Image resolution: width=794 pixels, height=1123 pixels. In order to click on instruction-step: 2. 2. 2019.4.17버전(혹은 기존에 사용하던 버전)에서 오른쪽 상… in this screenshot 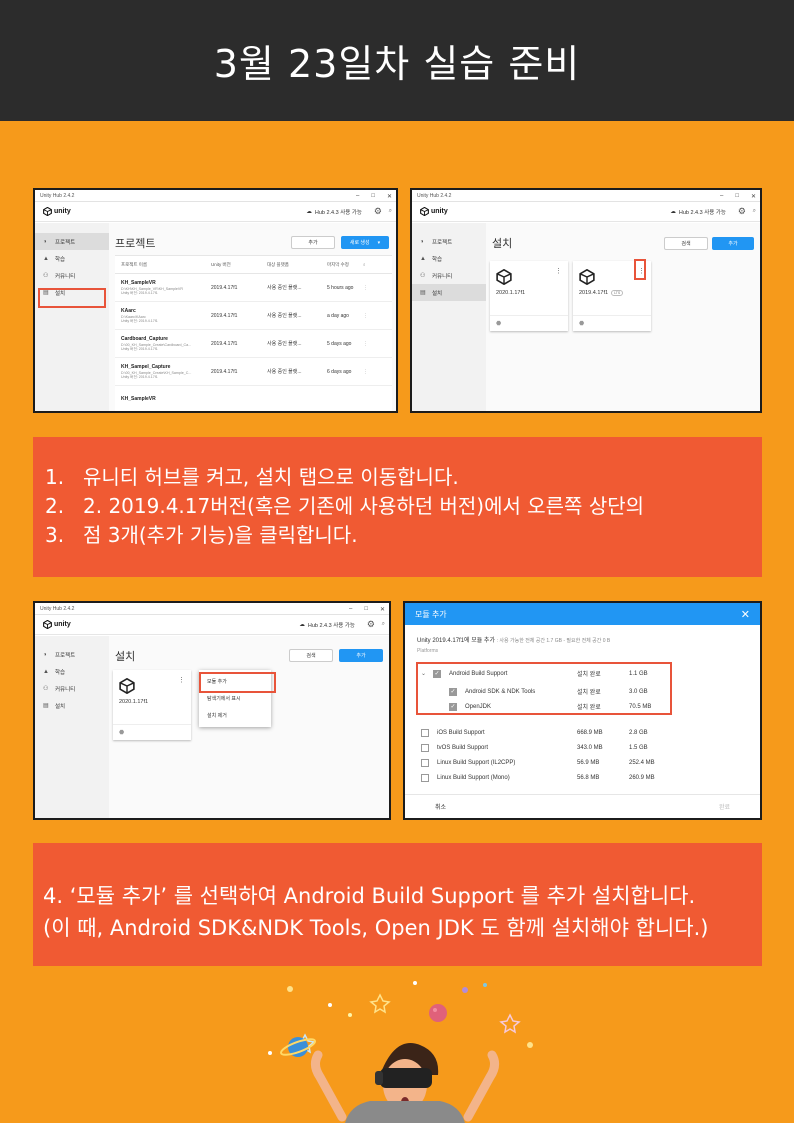, I will do `click(345, 506)`.